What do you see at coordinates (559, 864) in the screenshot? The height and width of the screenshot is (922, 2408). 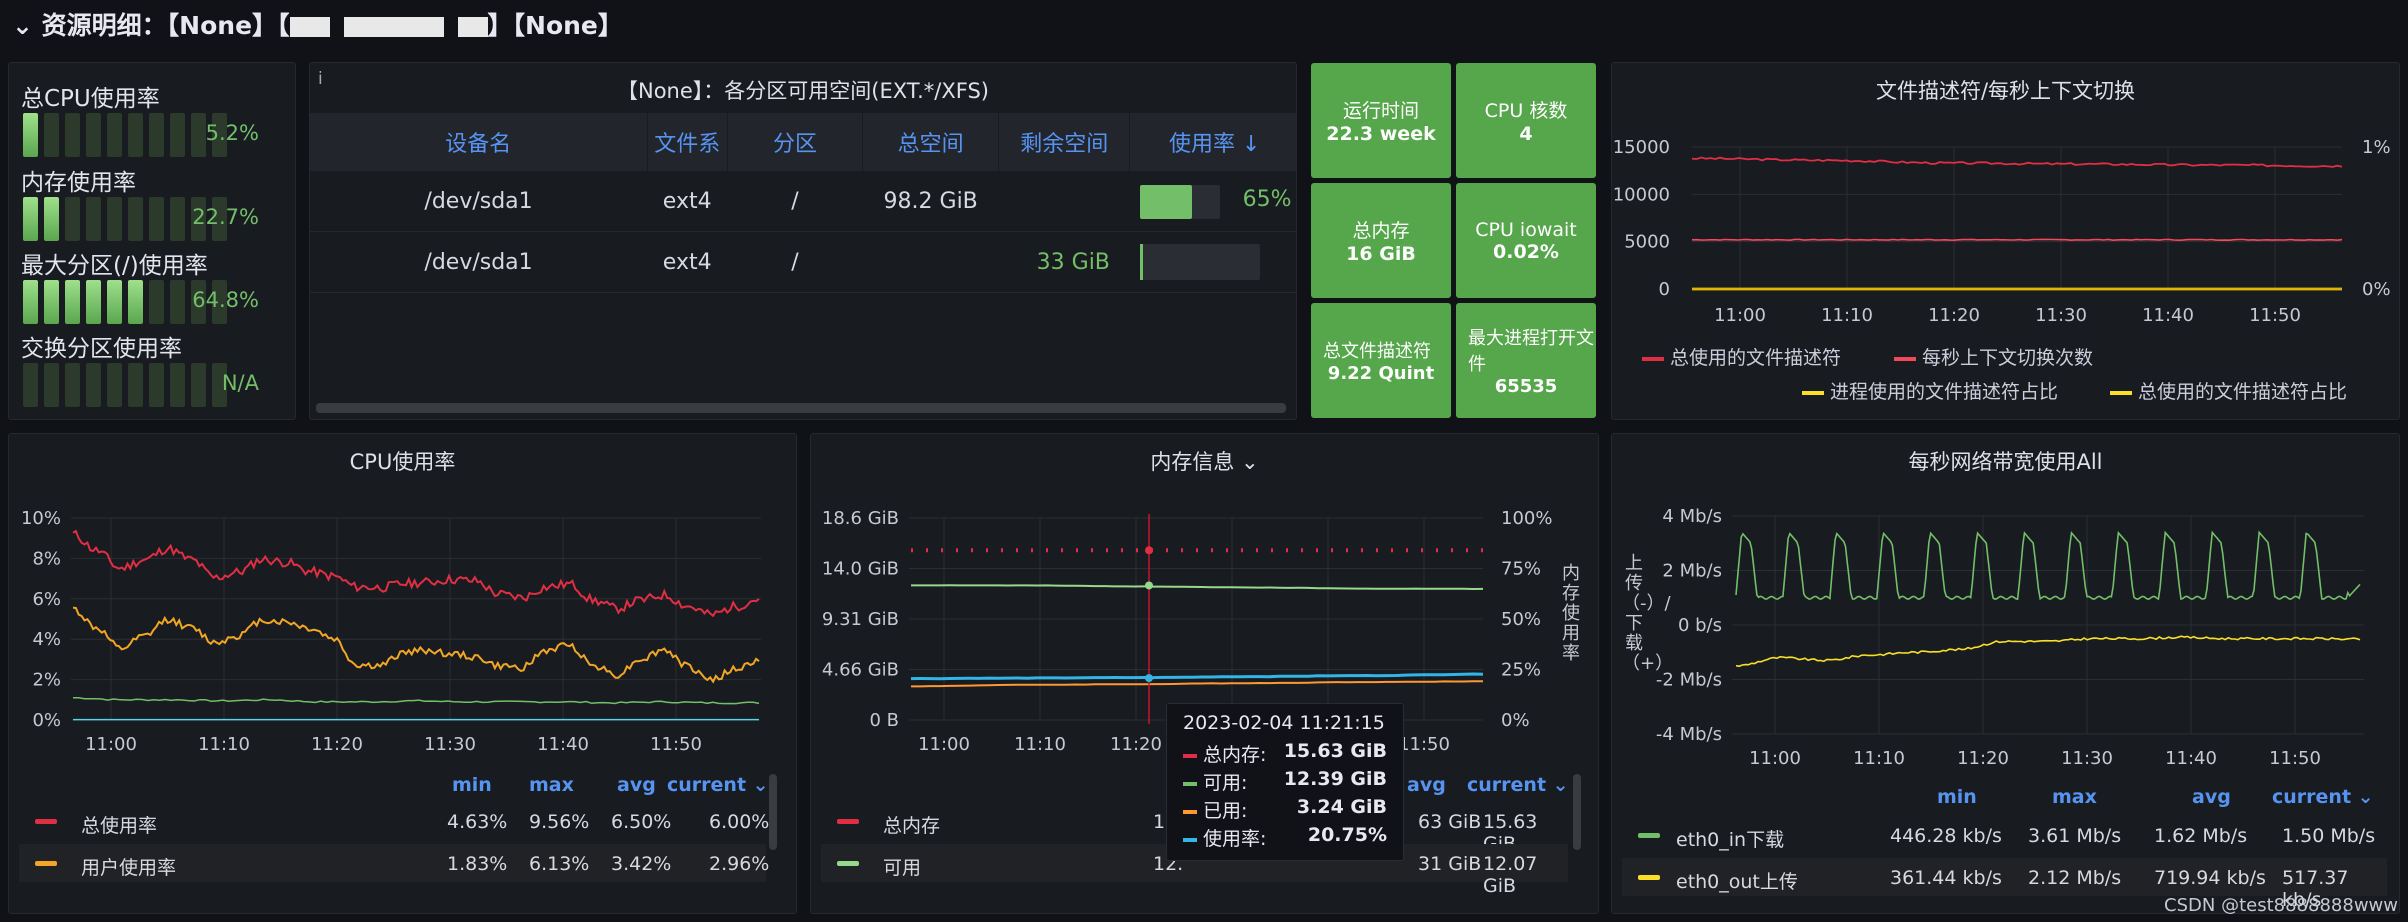 I see `legend-max: 6.13%` at bounding box center [559, 864].